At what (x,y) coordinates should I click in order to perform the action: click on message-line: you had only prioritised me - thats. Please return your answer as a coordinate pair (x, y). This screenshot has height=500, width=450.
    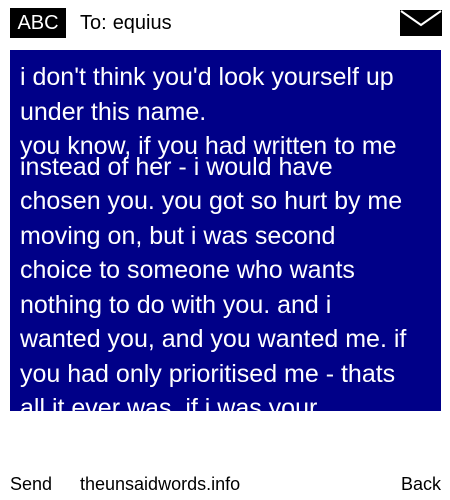
    Looking at the image, I should click on (208, 373).